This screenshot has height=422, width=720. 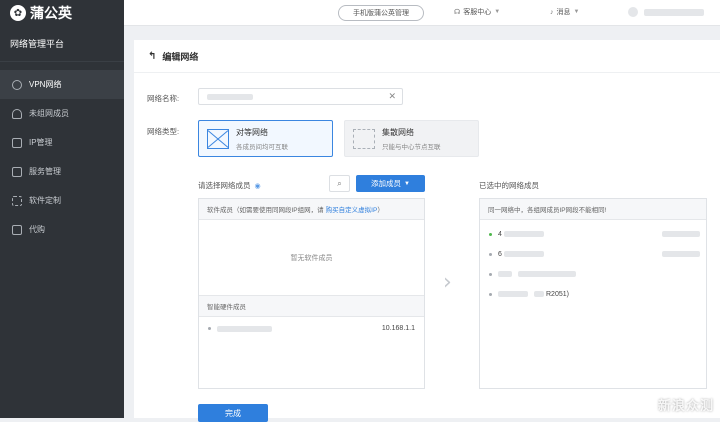 I want to click on sidebar-item-vpn: VPN网络, so click(x=62, y=84).